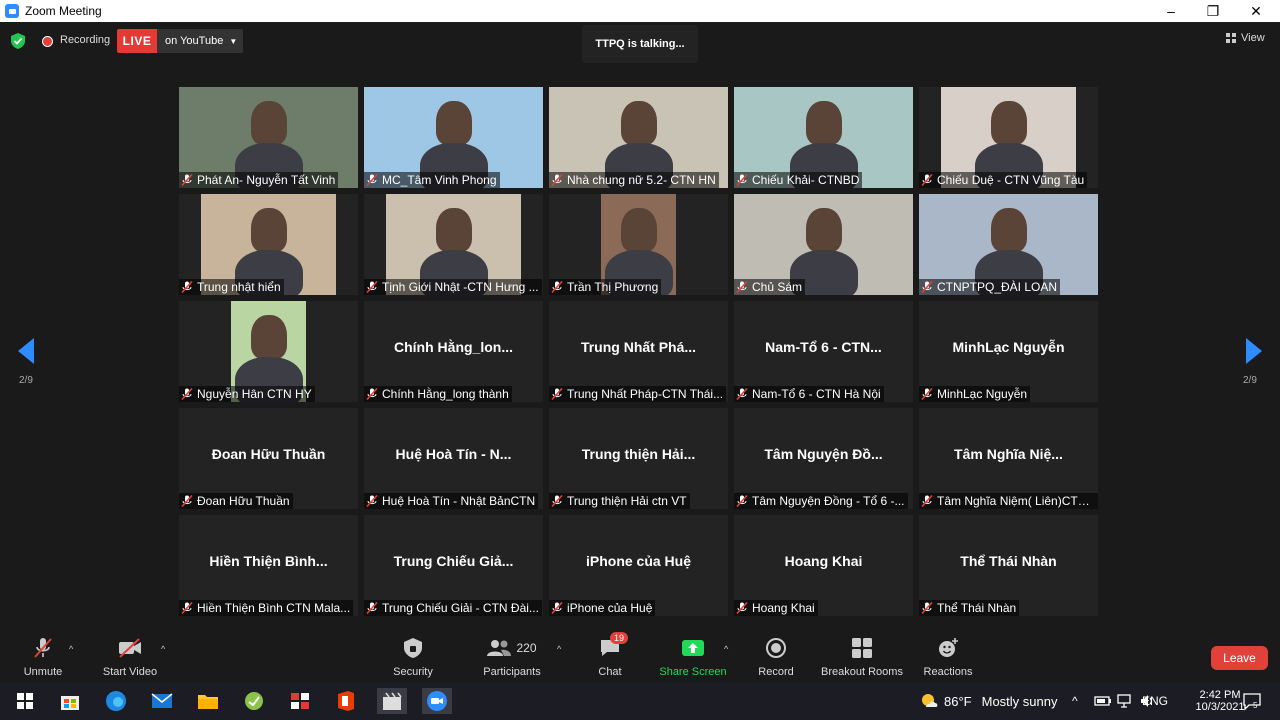  Describe the element at coordinates (453, 137) in the screenshot. I see `participant-tile: MC_Tâm Vinh Phong` at that location.